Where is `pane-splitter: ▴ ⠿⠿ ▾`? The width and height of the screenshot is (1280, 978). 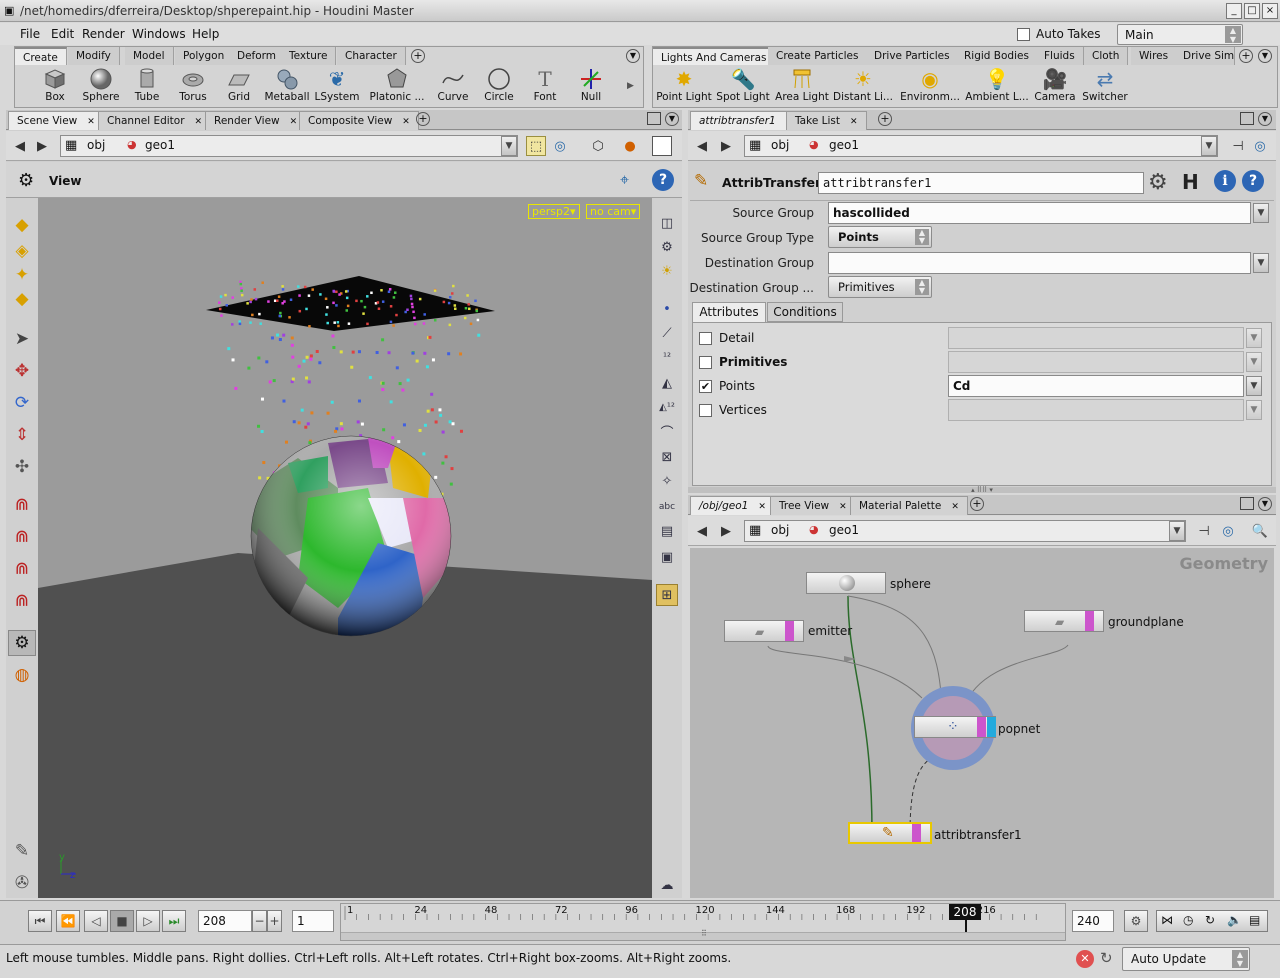
pane-splitter: ▴ ⠿⠿ ▾ is located at coordinates (982, 490).